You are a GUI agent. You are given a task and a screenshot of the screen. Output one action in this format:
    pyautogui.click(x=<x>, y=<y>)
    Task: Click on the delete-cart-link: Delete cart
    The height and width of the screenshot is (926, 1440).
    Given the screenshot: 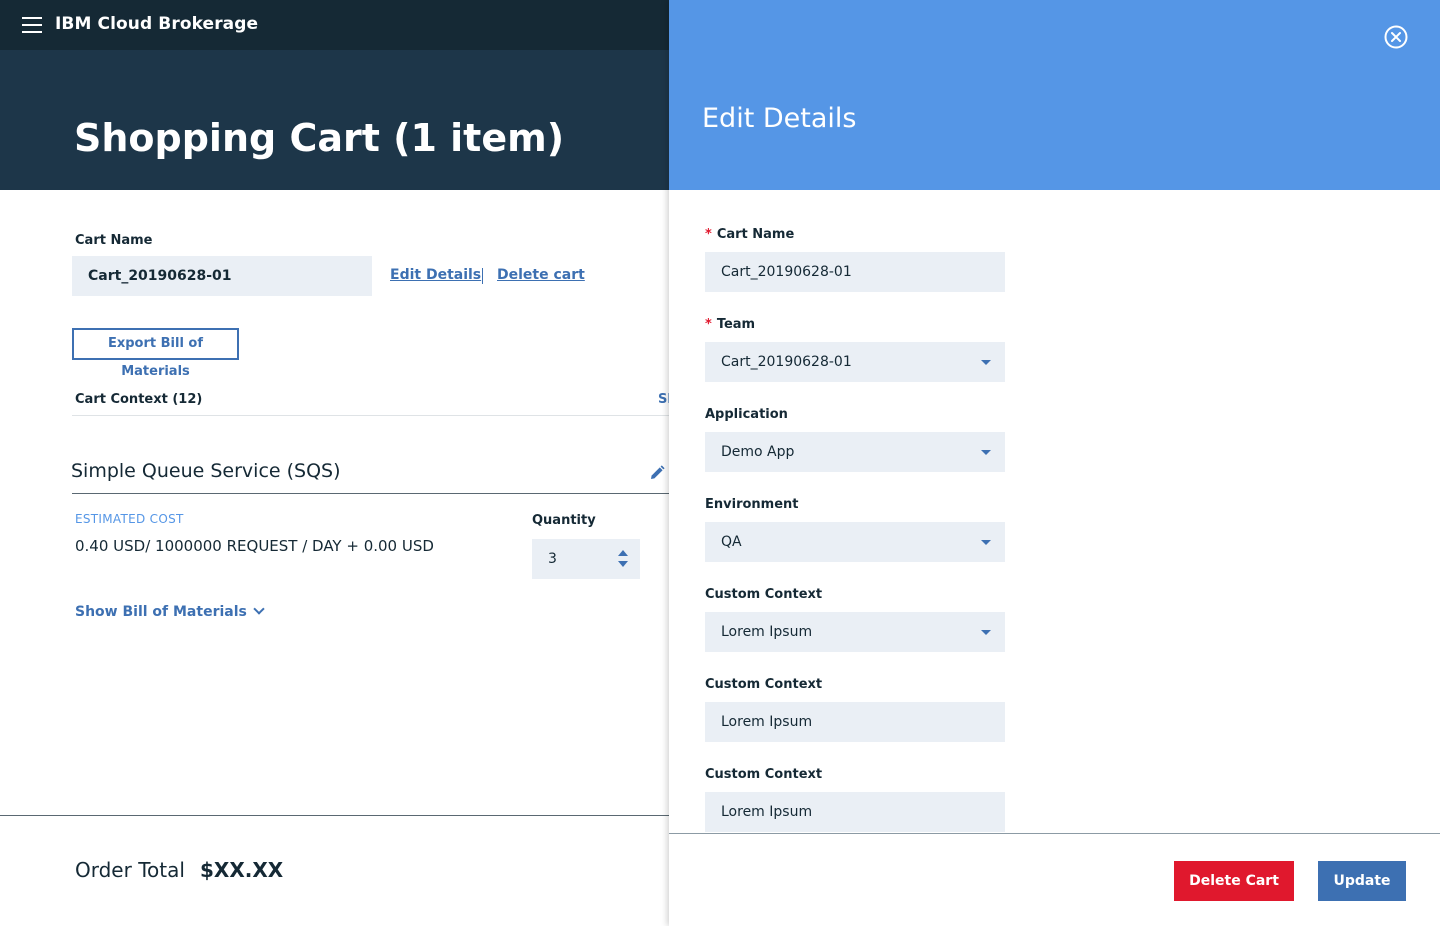 What is the action you would take?
    pyautogui.click(x=541, y=275)
    